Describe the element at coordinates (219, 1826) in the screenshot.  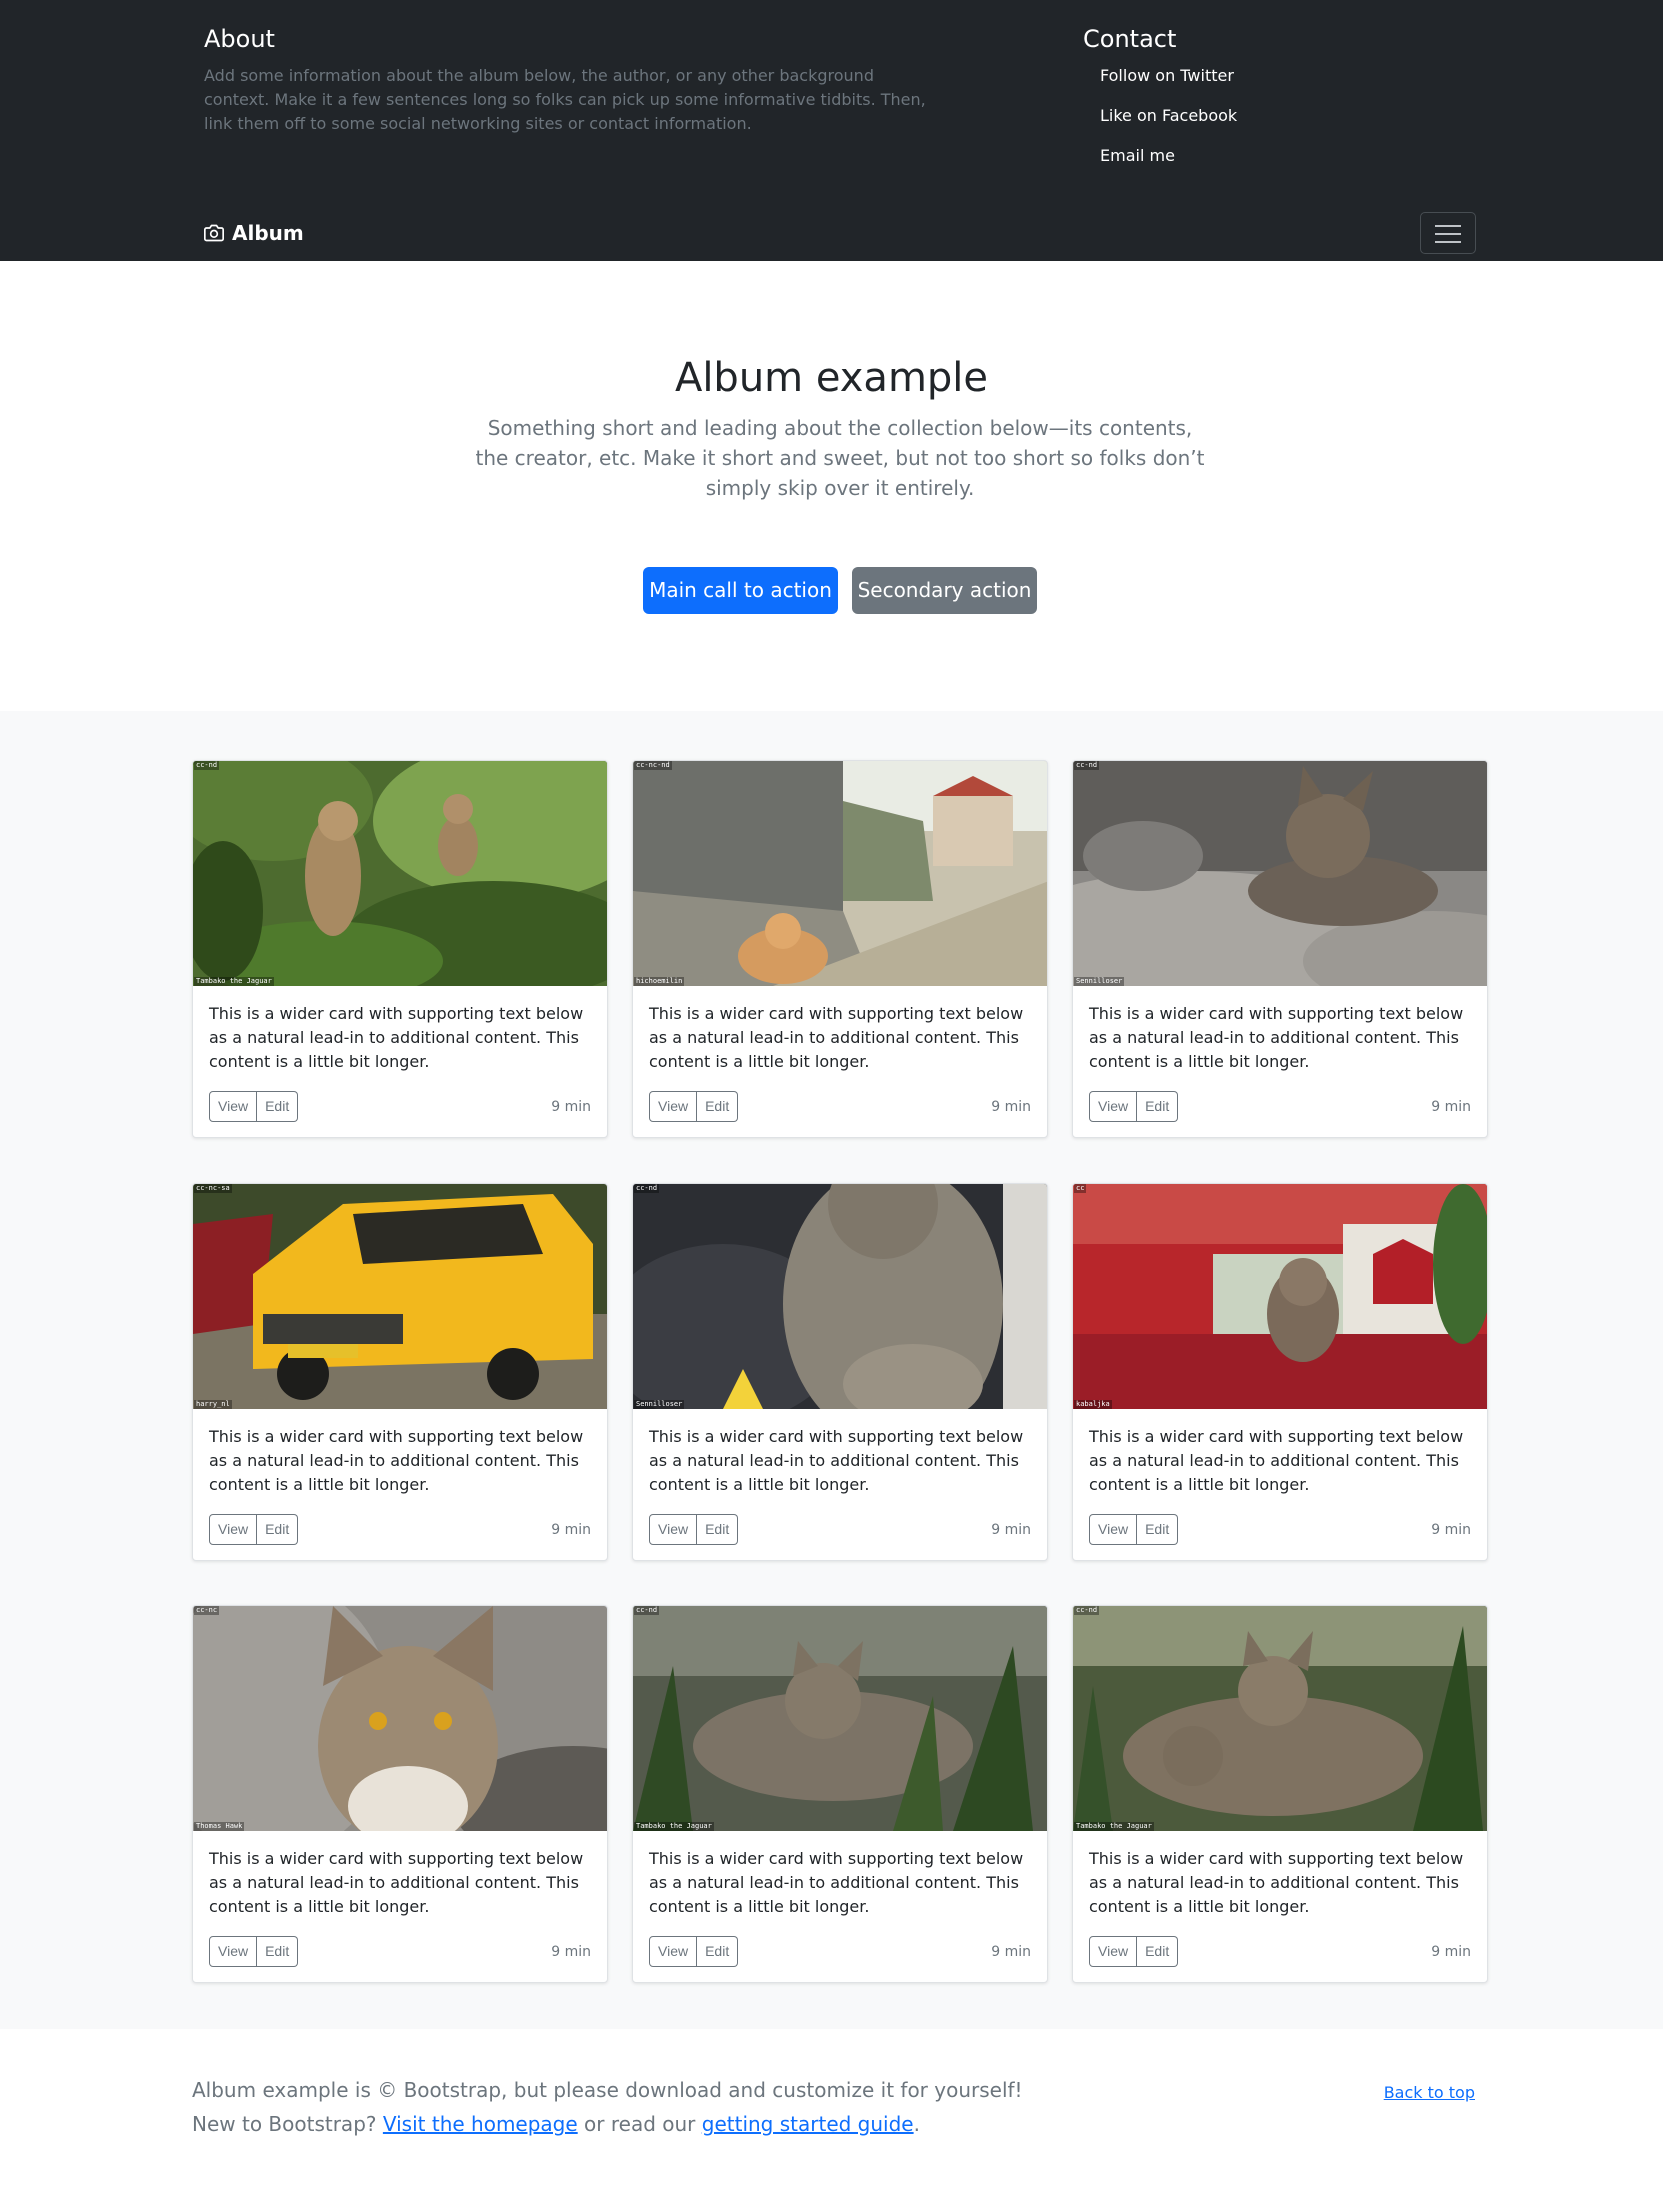
I see `photo-credit: Thomas Hawk` at that location.